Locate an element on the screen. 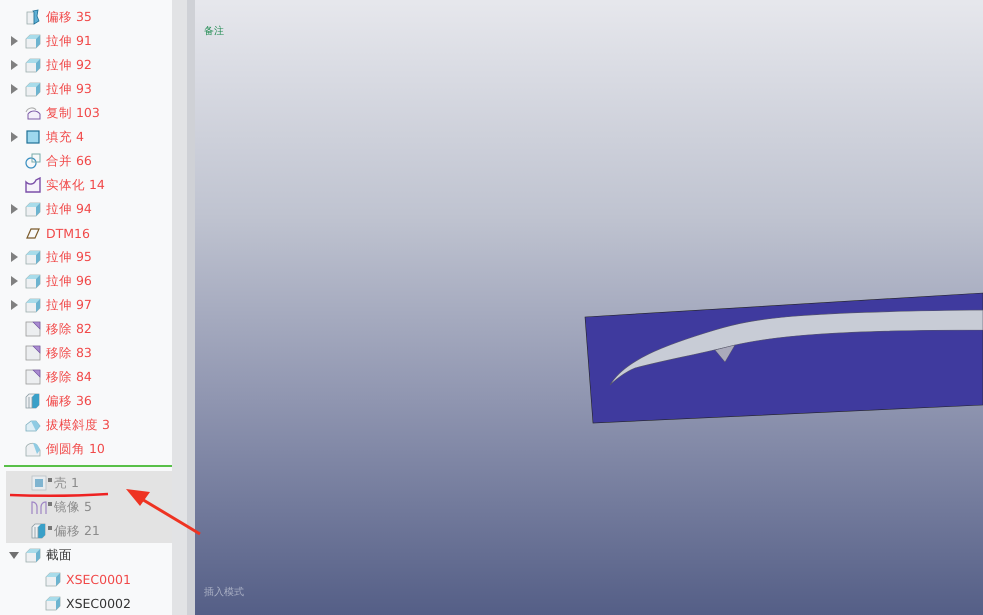  tree-item: 镜像 5 is located at coordinates (89, 507).